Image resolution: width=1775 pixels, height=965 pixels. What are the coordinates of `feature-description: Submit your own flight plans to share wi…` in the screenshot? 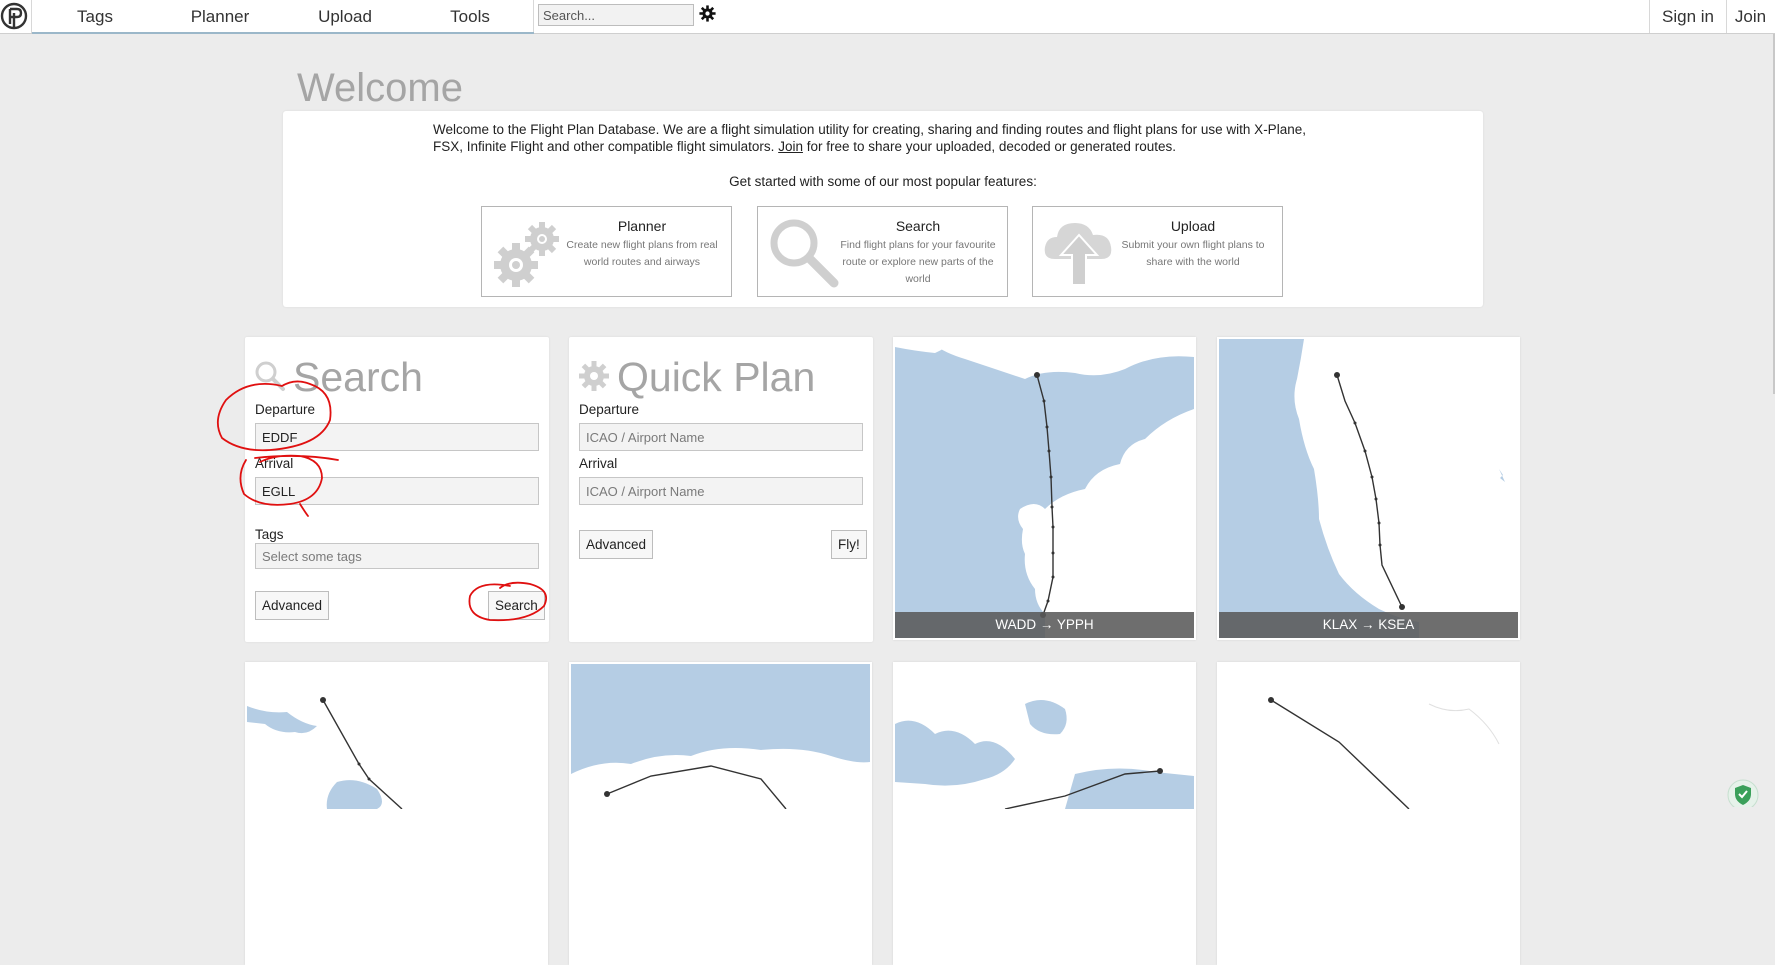 It's located at (1193, 253).